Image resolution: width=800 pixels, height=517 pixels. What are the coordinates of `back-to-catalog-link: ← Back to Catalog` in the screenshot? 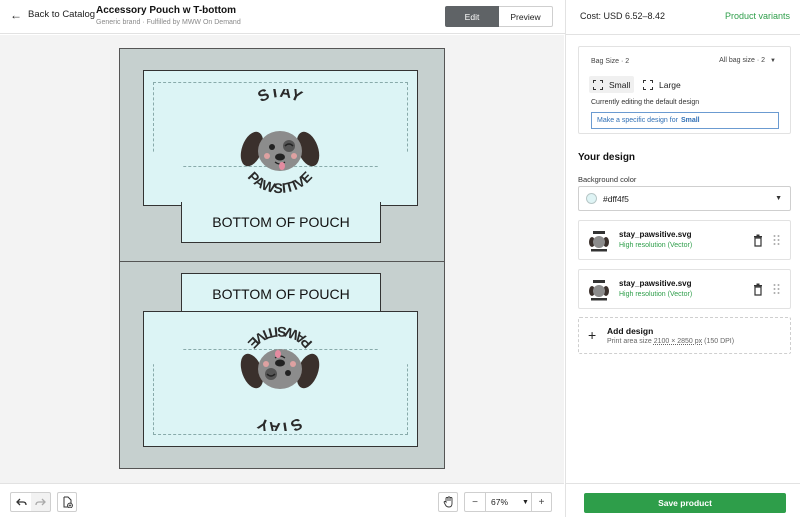 It's located at (53, 14).